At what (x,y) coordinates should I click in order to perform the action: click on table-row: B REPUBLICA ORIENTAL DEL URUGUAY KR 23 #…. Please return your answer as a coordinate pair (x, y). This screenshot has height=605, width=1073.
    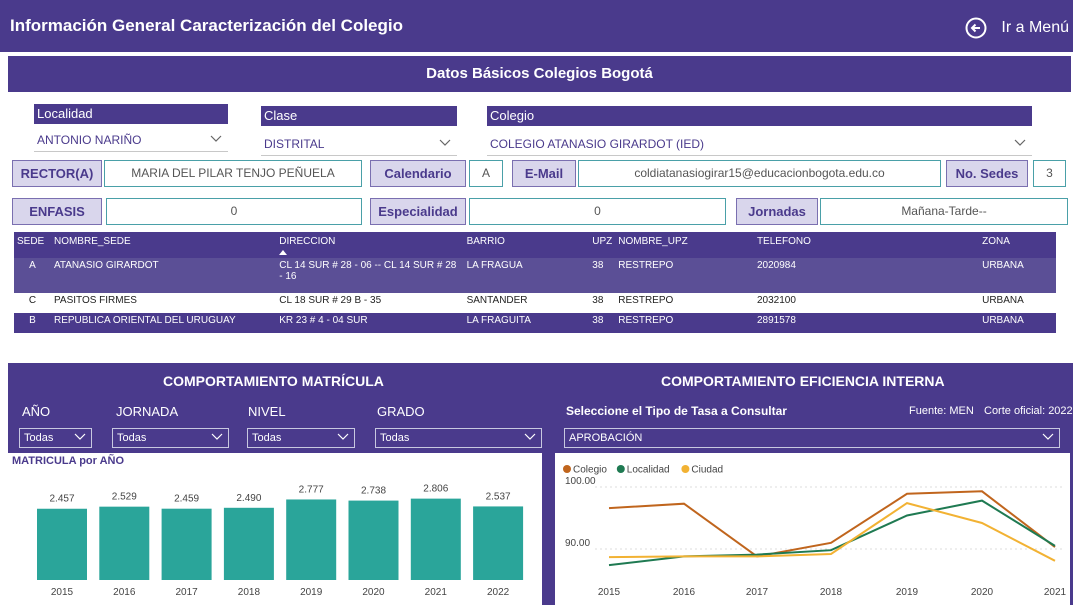
    Looking at the image, I should click on (535, 323).